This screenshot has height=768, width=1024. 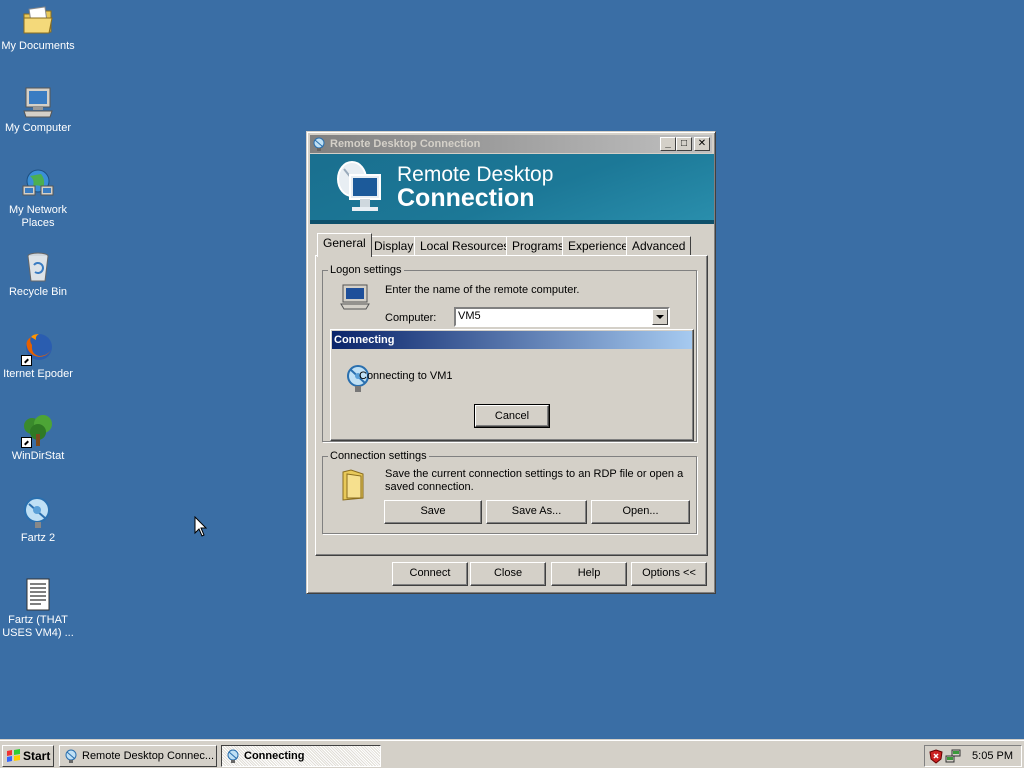 I want to click on chevron-down-icon, so click(x=660, y=317).